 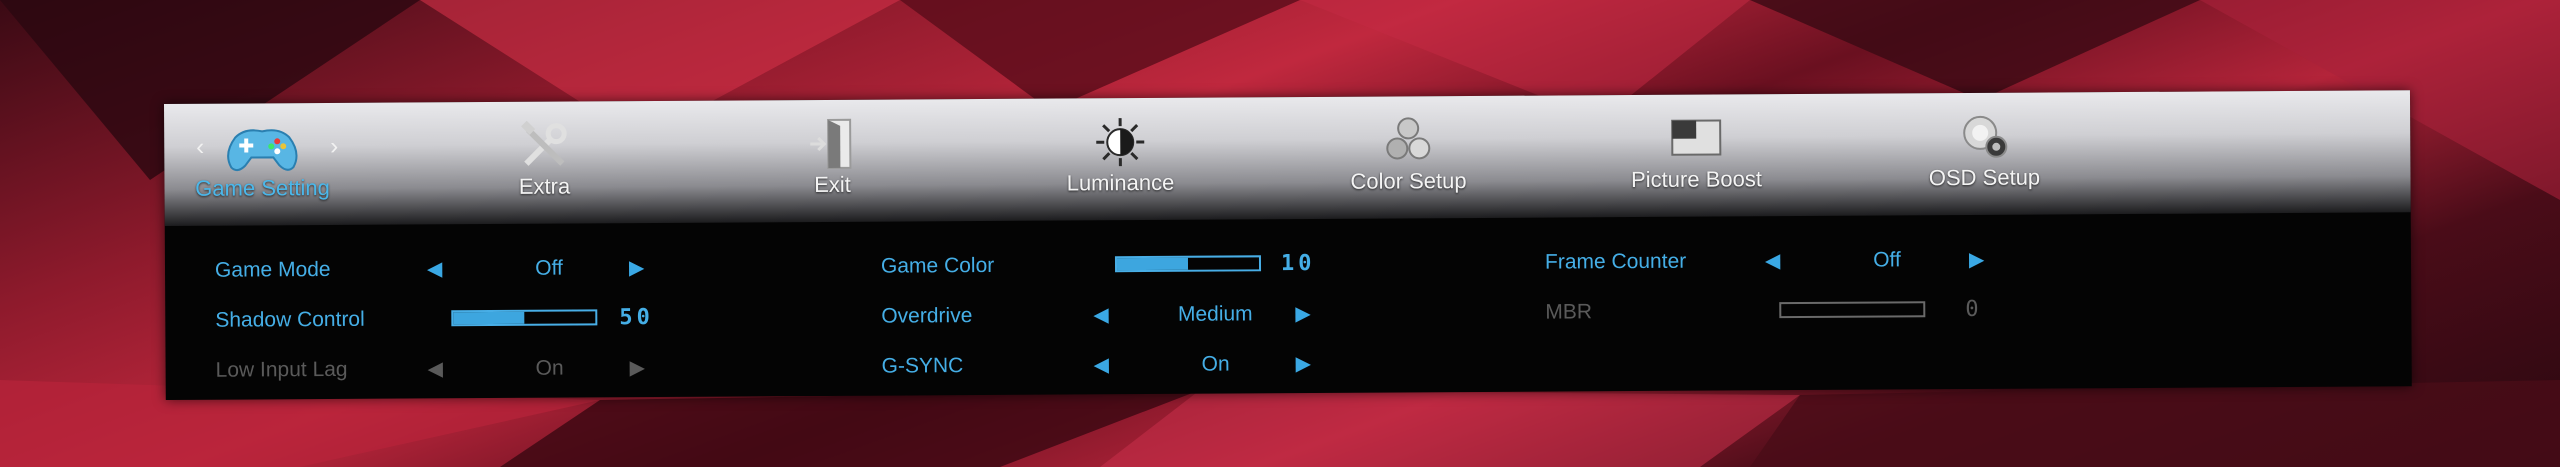 What do you see at coordinates (1696, 179) in the screenshot?
I see `tab-label: Picture Boost` at bounding box center [1696, 179].